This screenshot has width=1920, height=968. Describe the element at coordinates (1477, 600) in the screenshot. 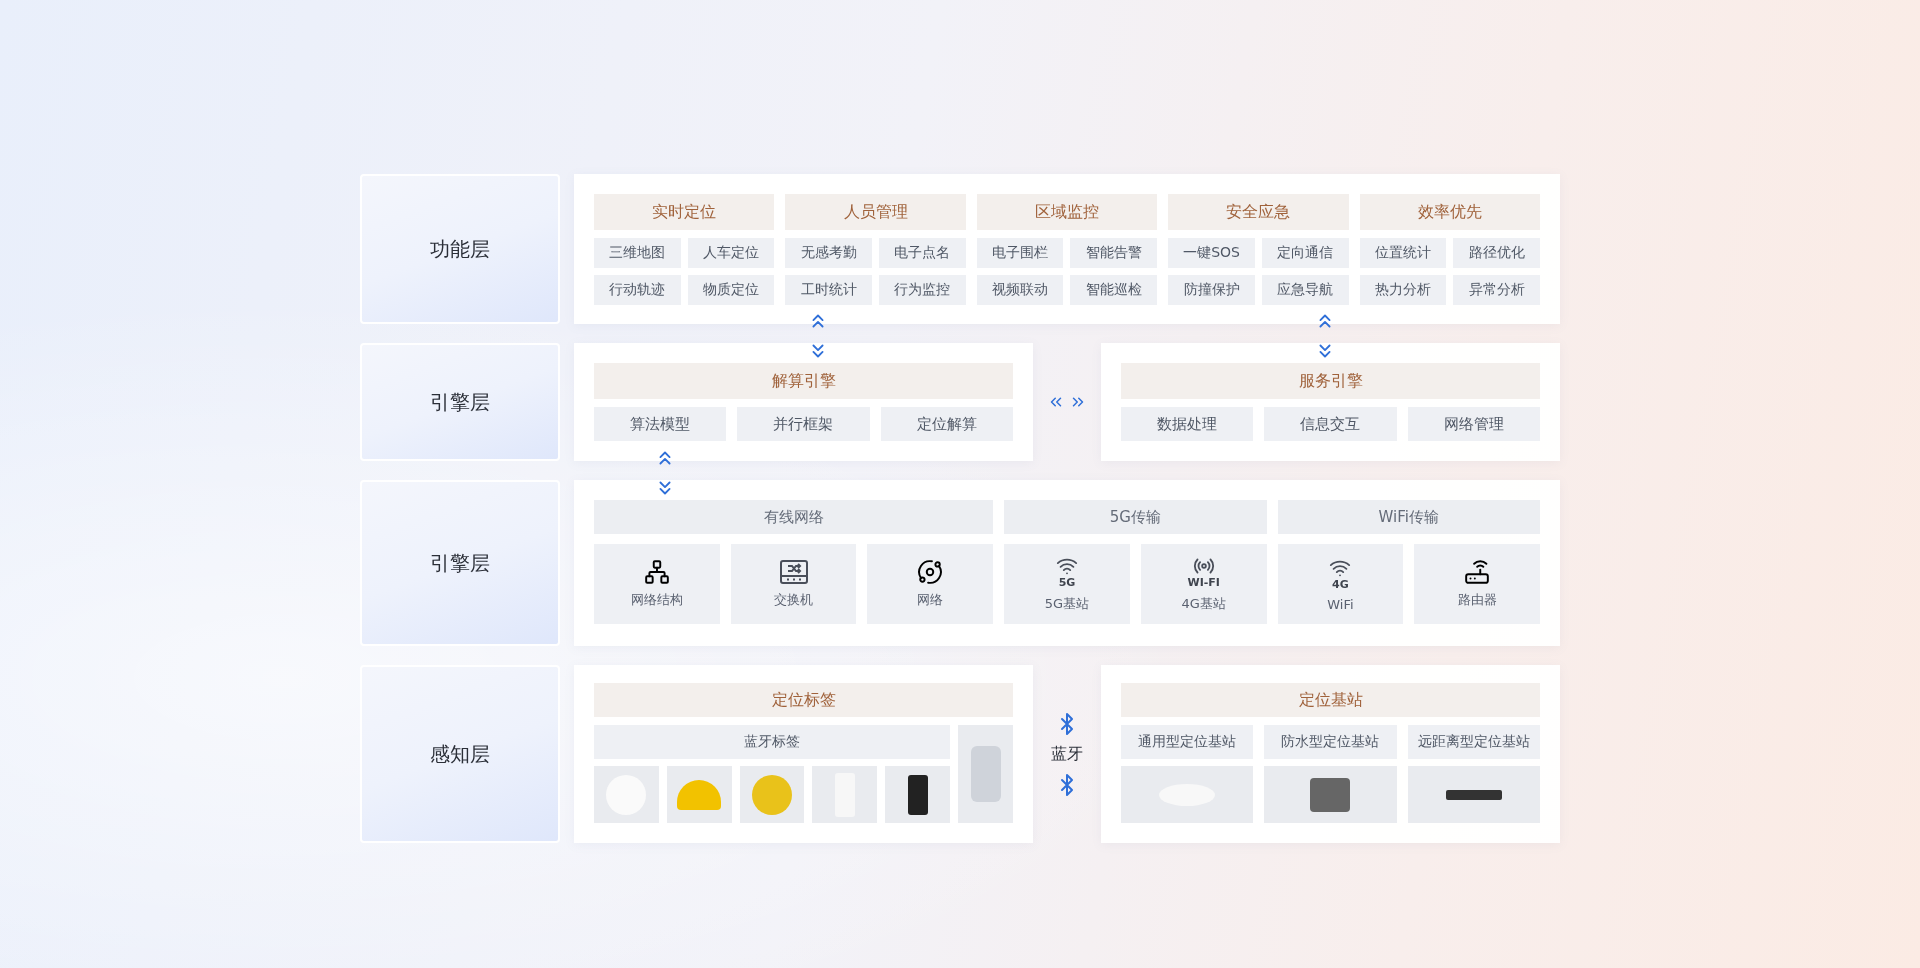

I see `device-label: 路由器` at that location.